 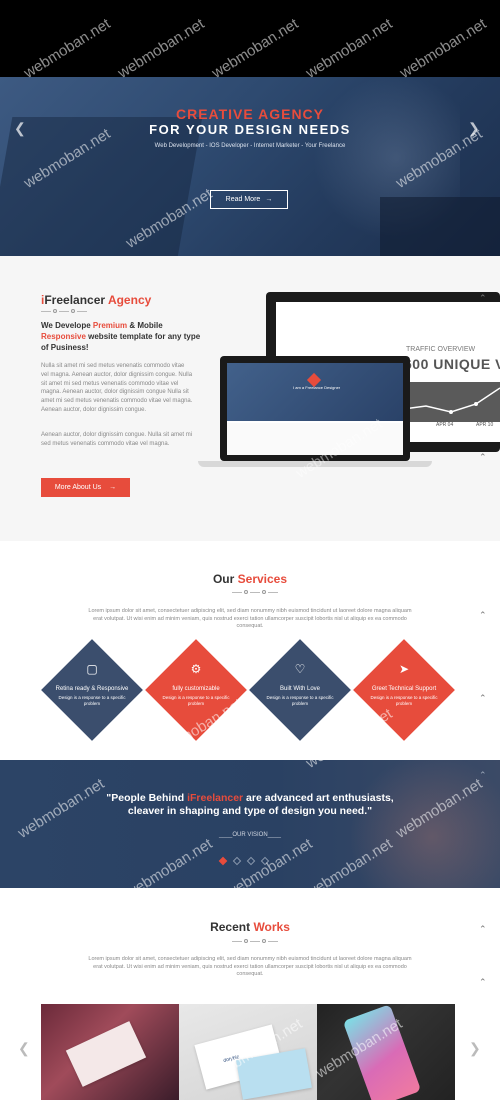 I want to click on read-more-label: Read More, so click(x=243, y=199).